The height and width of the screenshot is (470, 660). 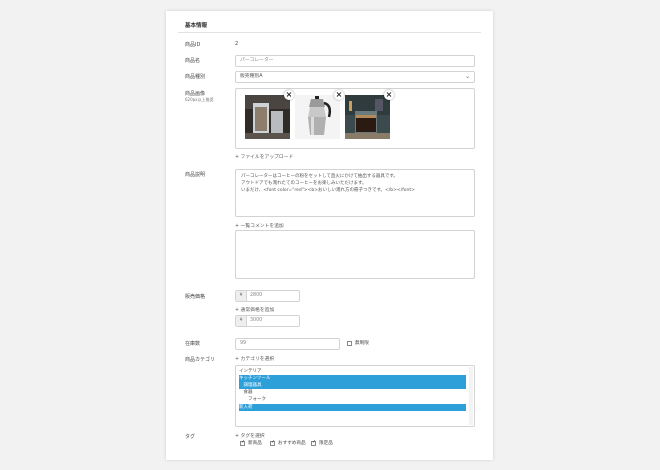 What do you see at coordinates (256, 320) in the screenshot?
I see `normal-price-value: 3000` at bounding box center [256, 320].